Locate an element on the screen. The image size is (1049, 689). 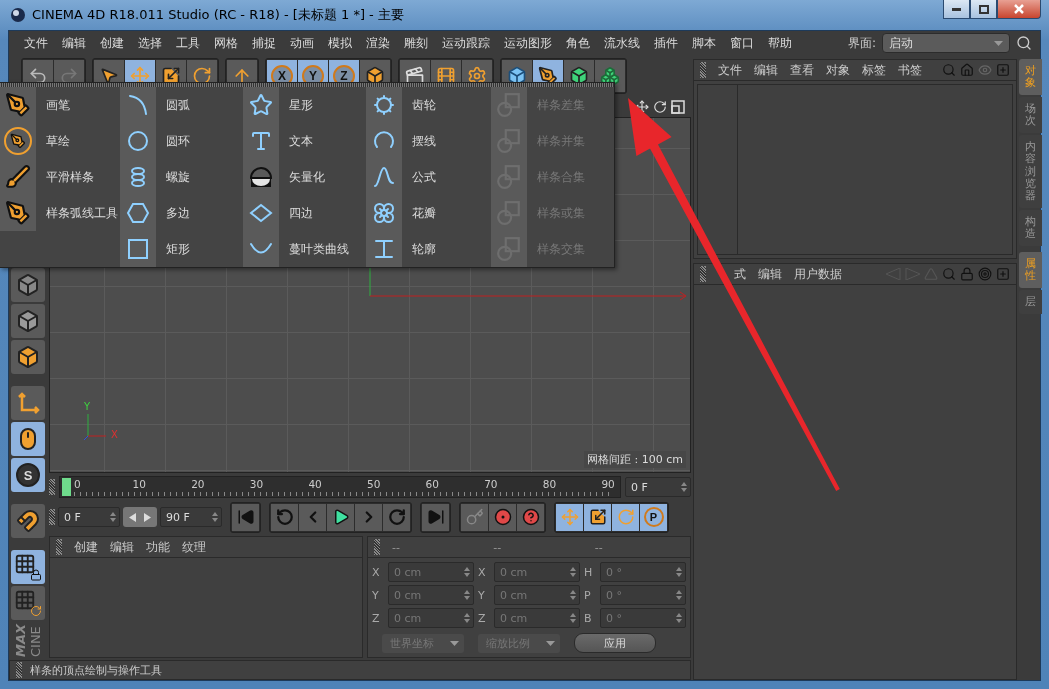
menu-item: 齿轮 is located at coordinates (428, 105).